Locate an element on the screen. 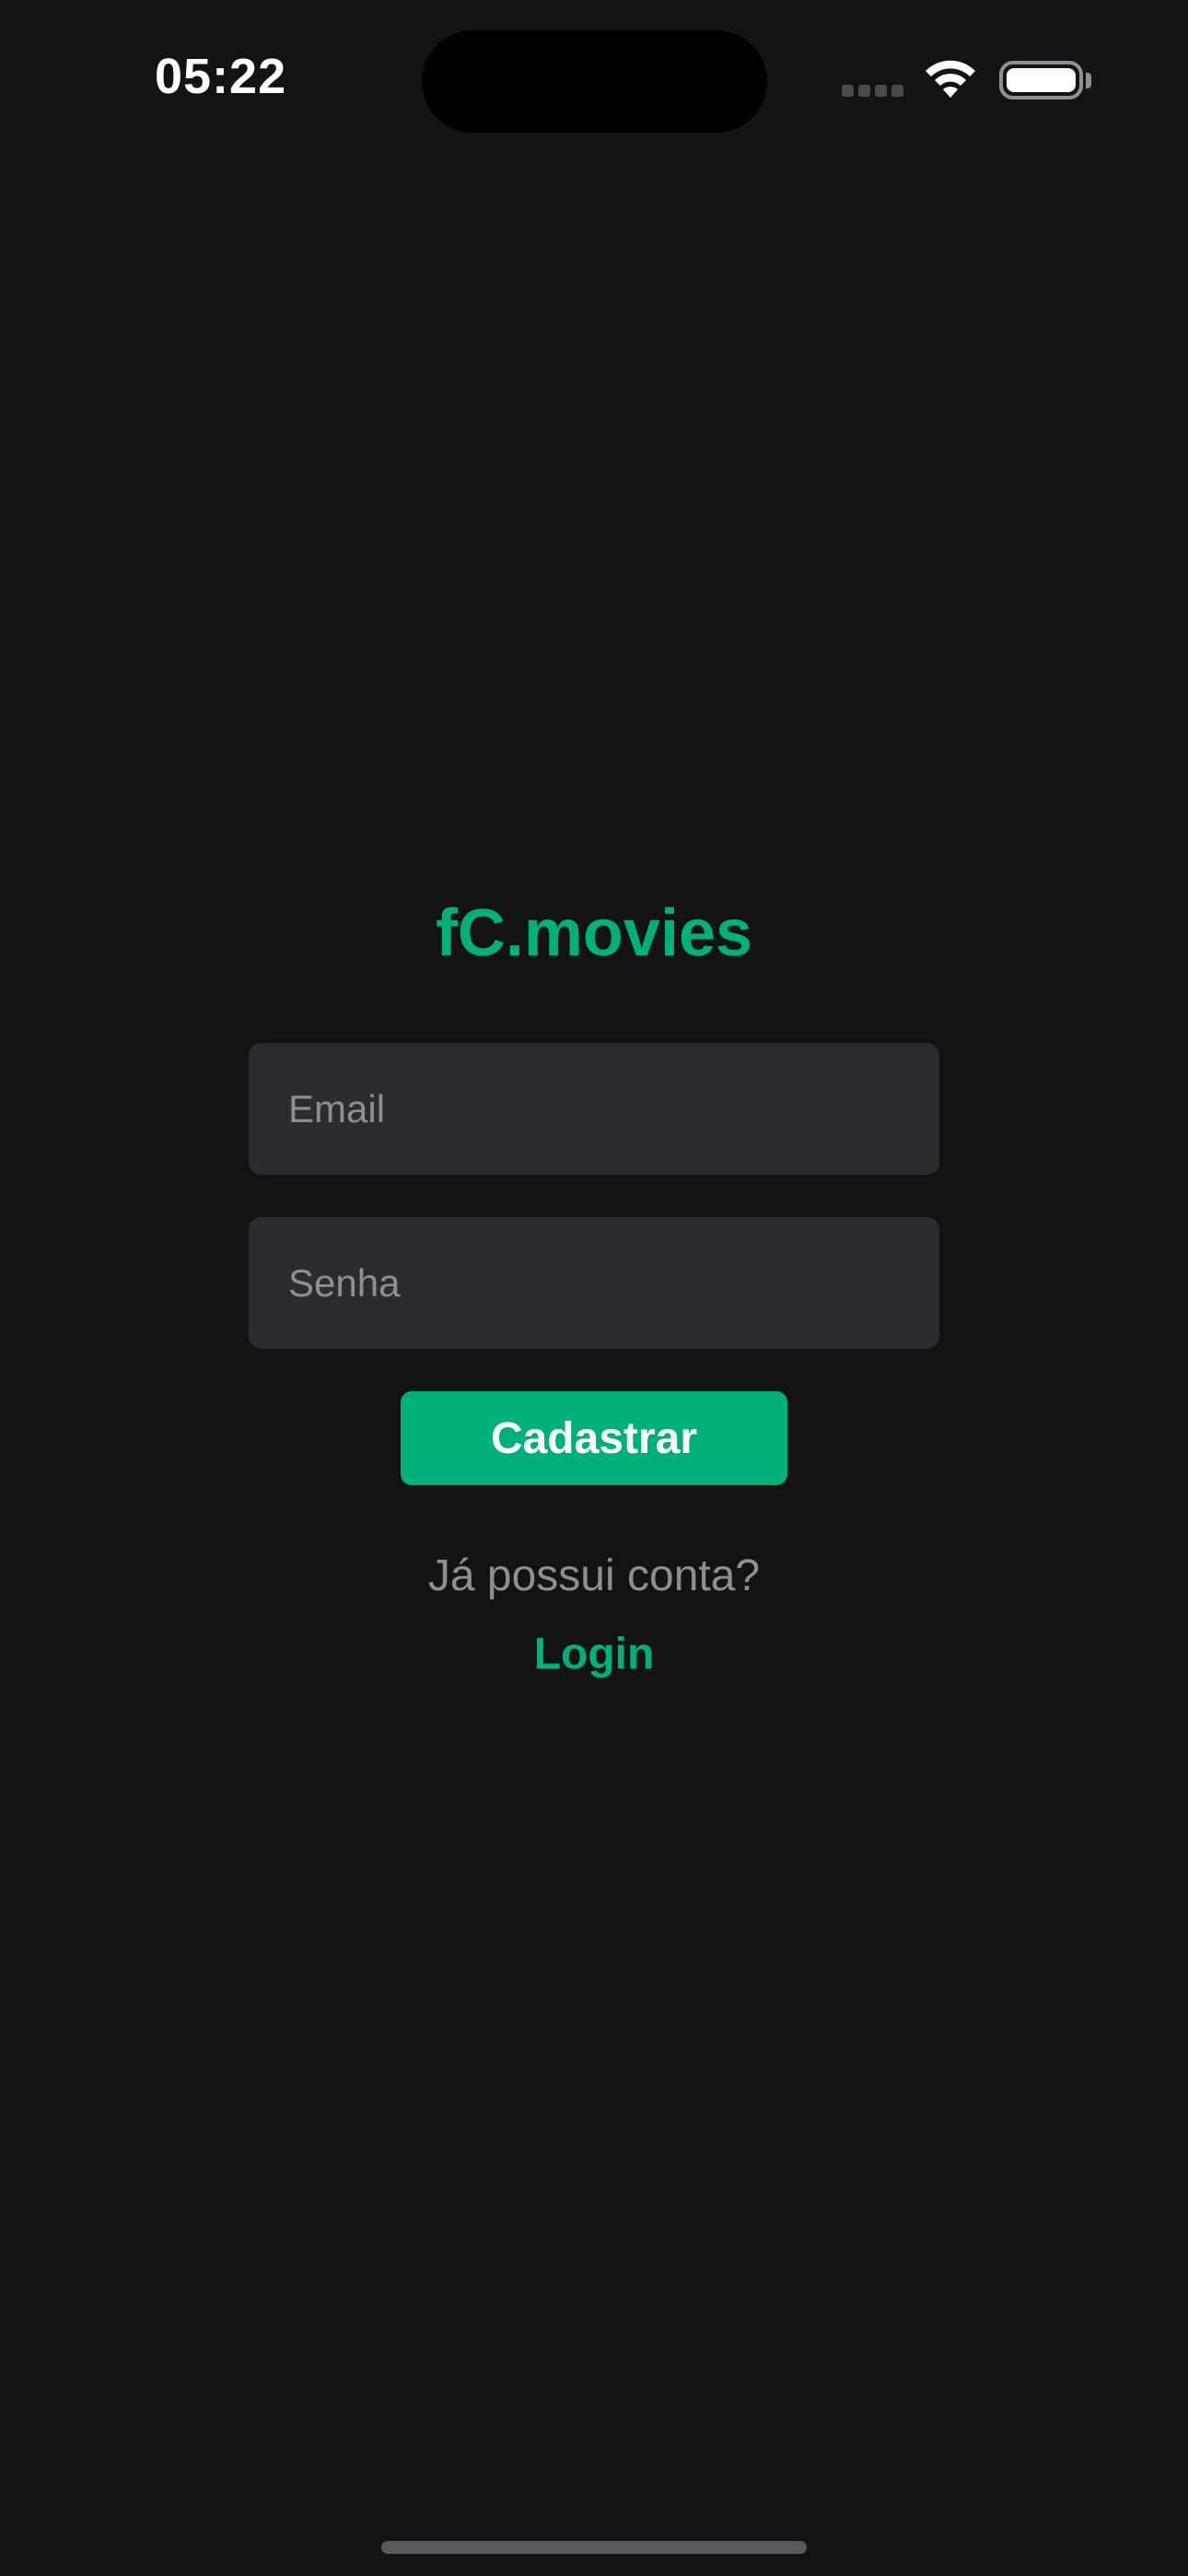 This screenshot has height=2576, width=1188. register-button: Cadastrar is located at coordinates (594, 1438).